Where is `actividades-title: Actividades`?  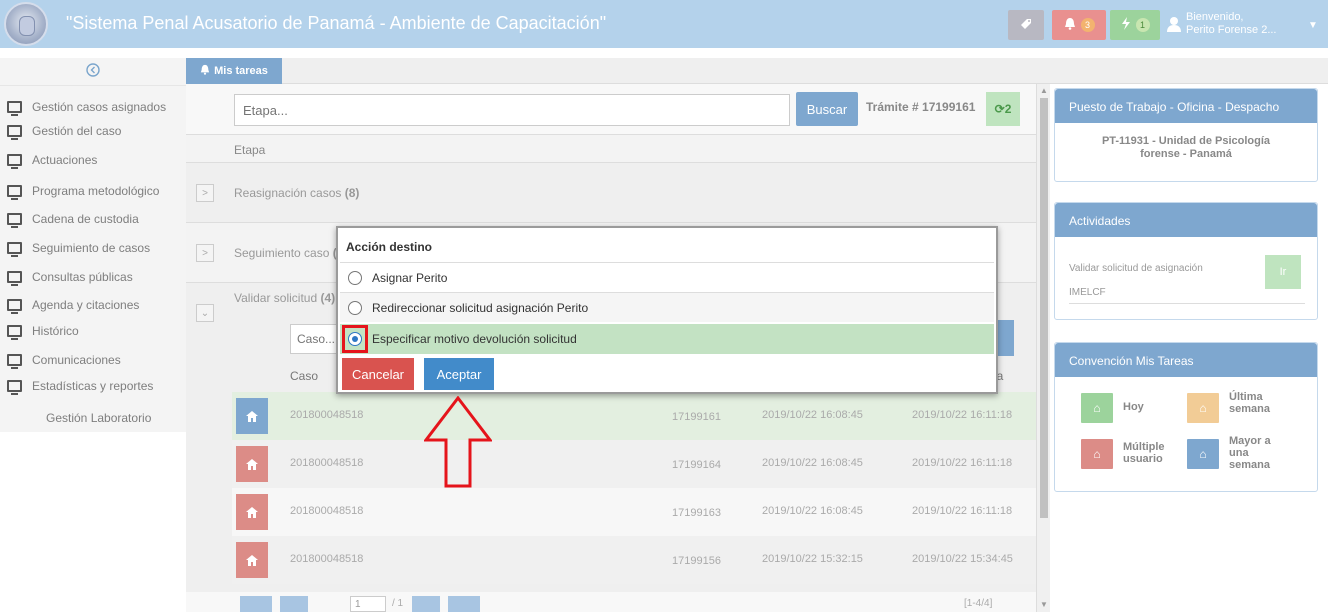
actividades-title: Actividades is located at coordinates (1186, 220).